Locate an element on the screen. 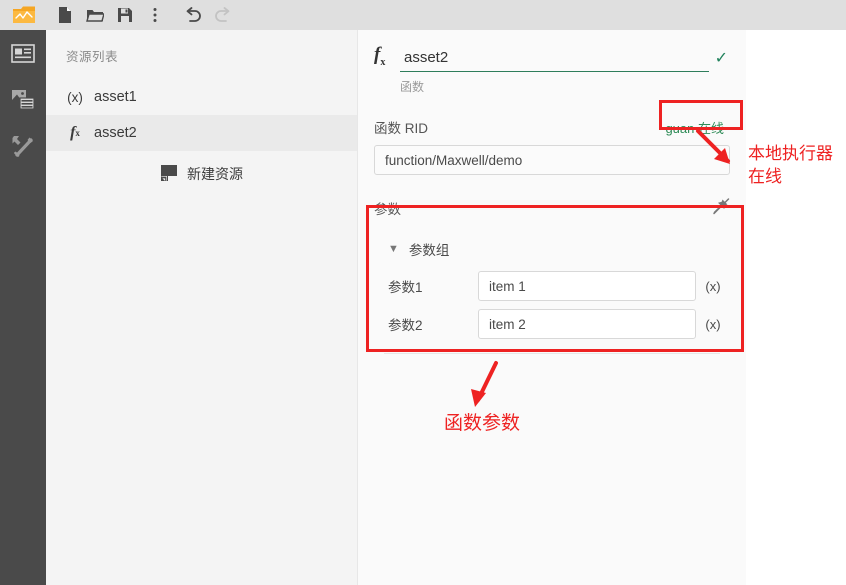 This screenshot has height=585, width=846. left-icon-rail is located at coordinates (23, 307).